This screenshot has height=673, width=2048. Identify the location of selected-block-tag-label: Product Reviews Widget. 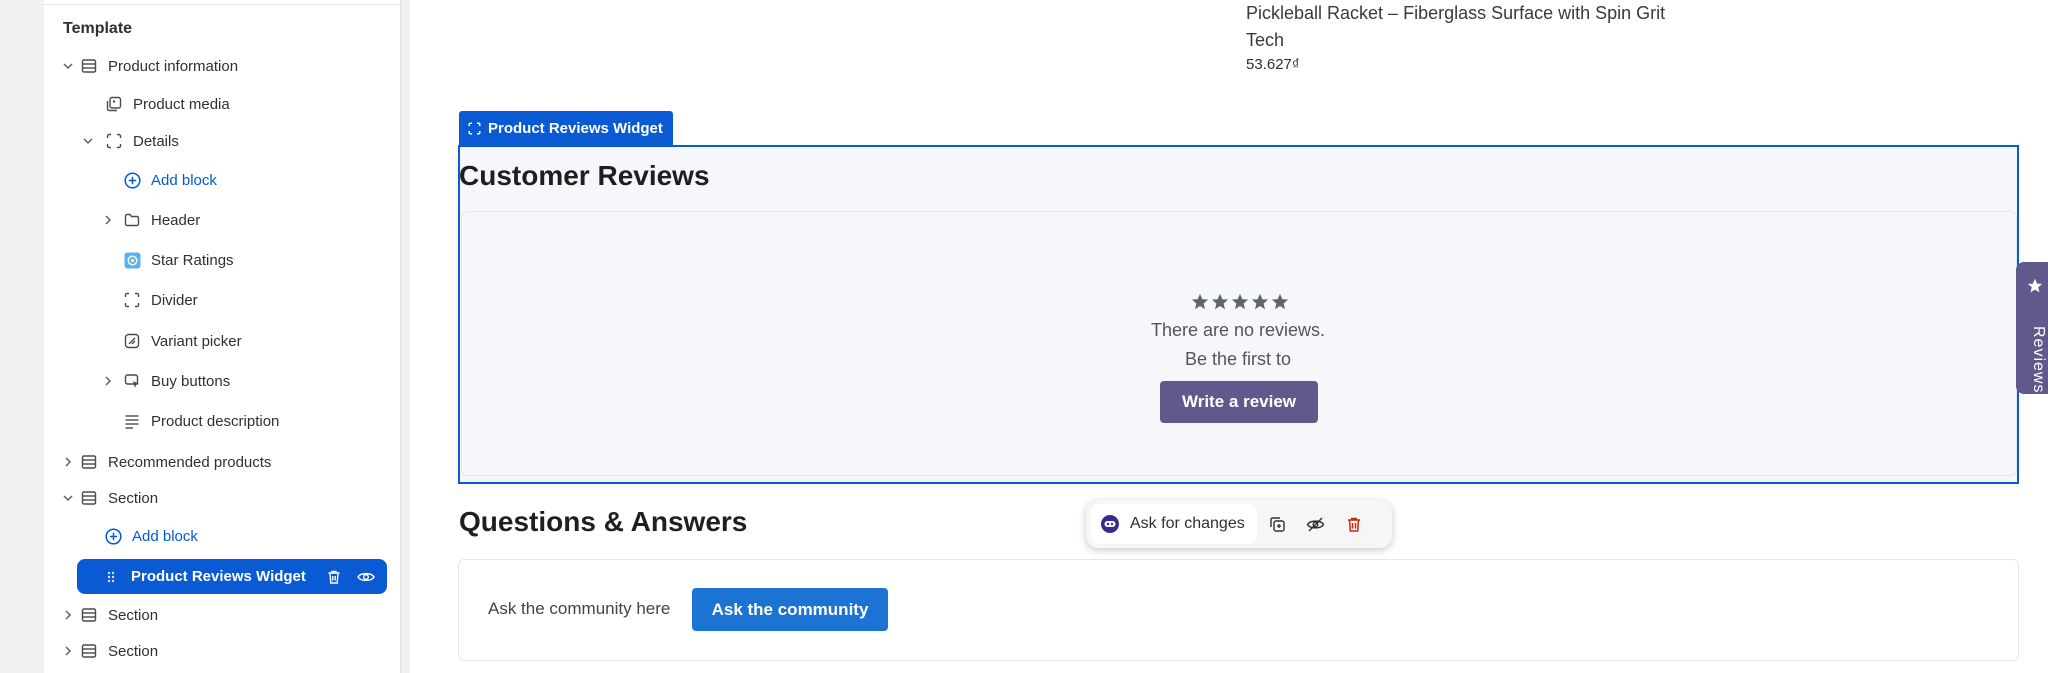
(575, 128).